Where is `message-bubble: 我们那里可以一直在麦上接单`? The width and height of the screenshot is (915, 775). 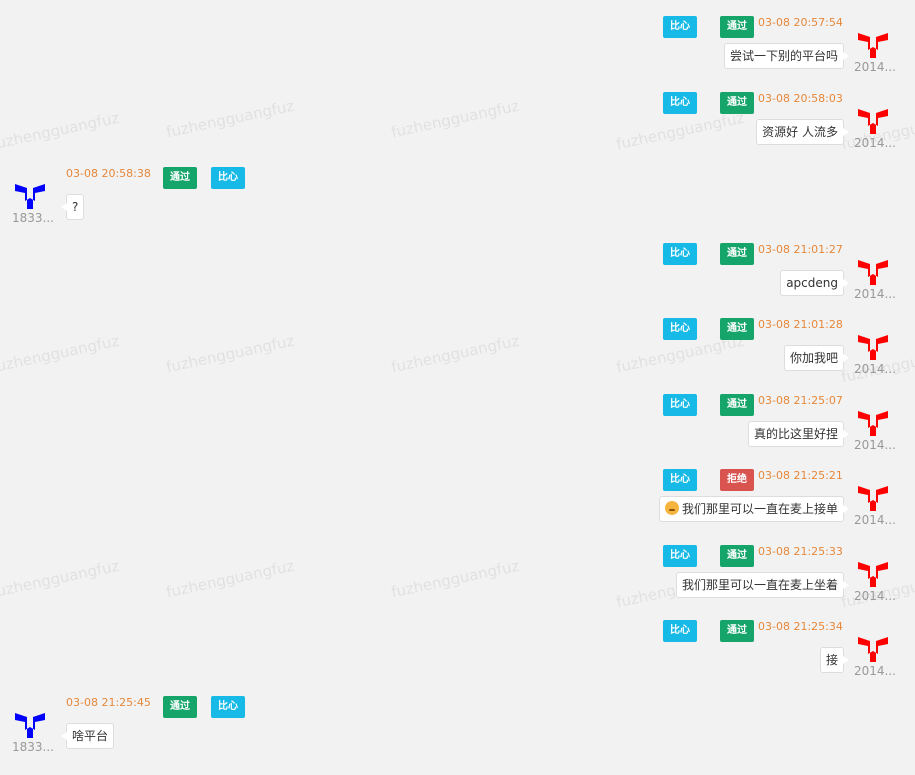 message-bubble: 我们那里可以一直在麦上接单 is located at coordinates (751, 509).